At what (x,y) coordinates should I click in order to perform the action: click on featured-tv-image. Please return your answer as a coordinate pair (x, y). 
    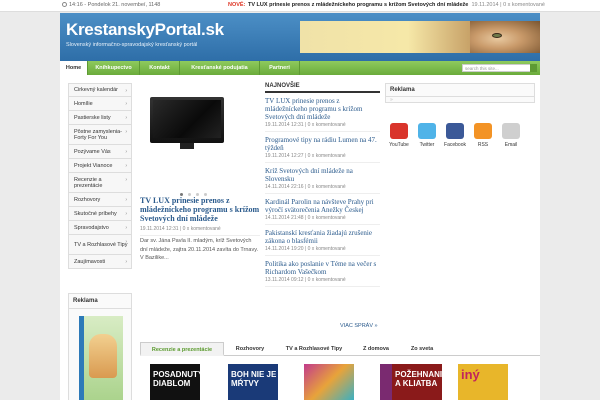
    Looking at the image, I should click on (187, 123).